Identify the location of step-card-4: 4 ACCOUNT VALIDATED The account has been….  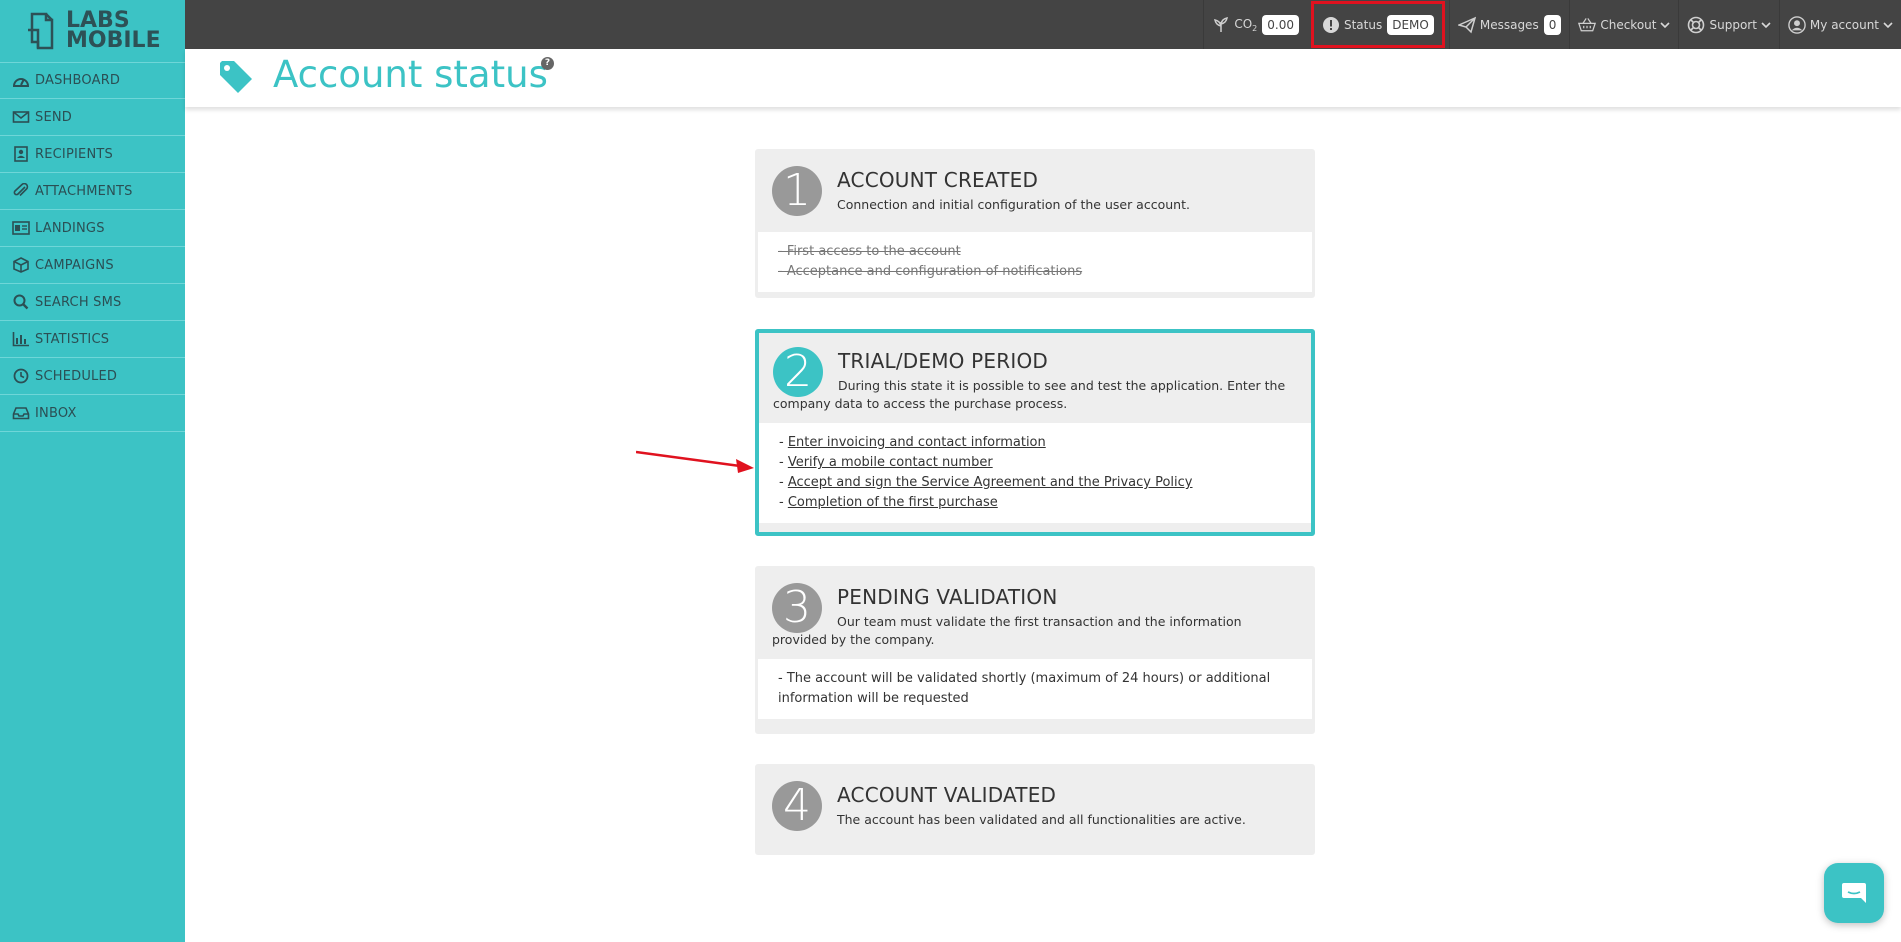
(1035, 809).